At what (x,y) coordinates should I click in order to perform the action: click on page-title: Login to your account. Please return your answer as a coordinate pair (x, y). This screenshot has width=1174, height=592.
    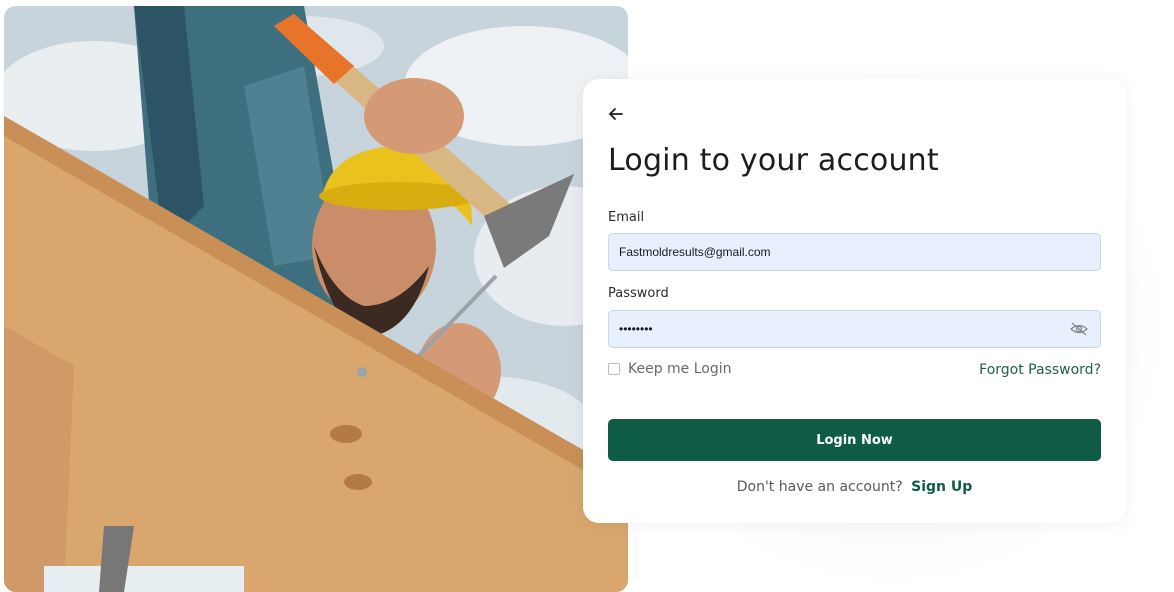
    Looking at the image, I should click on (773, 160).